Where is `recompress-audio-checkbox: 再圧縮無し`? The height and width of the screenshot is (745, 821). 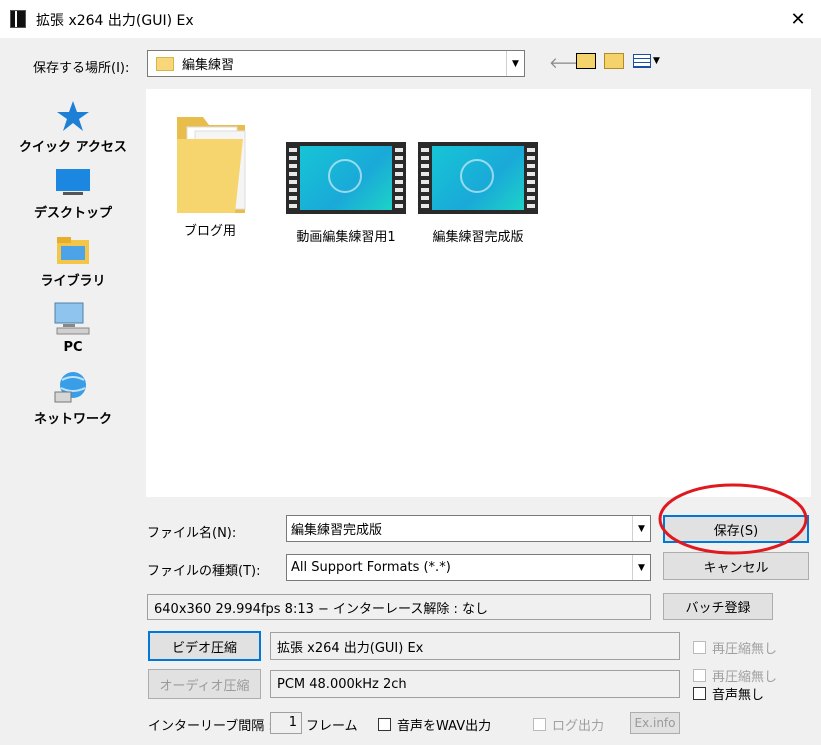
recompress-audio-checkbox: 再圧縮無し is located at coordinates (735, 675).